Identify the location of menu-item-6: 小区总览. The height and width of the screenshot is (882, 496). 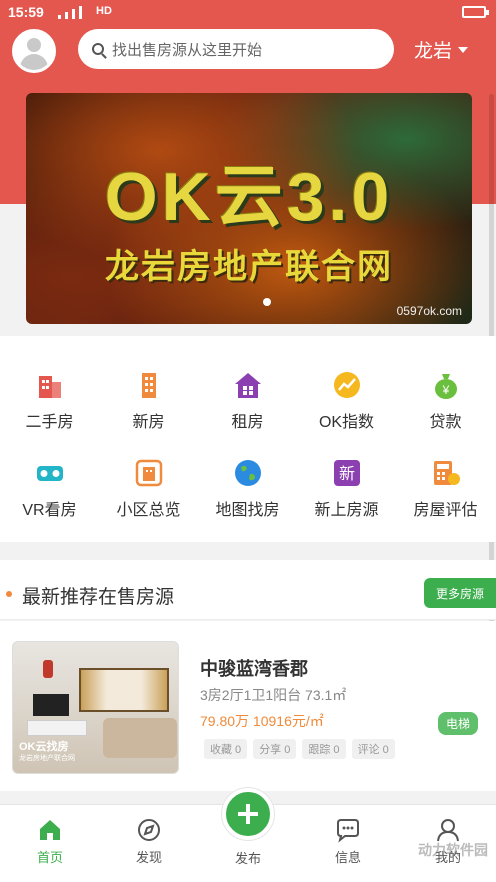
(148, 489).